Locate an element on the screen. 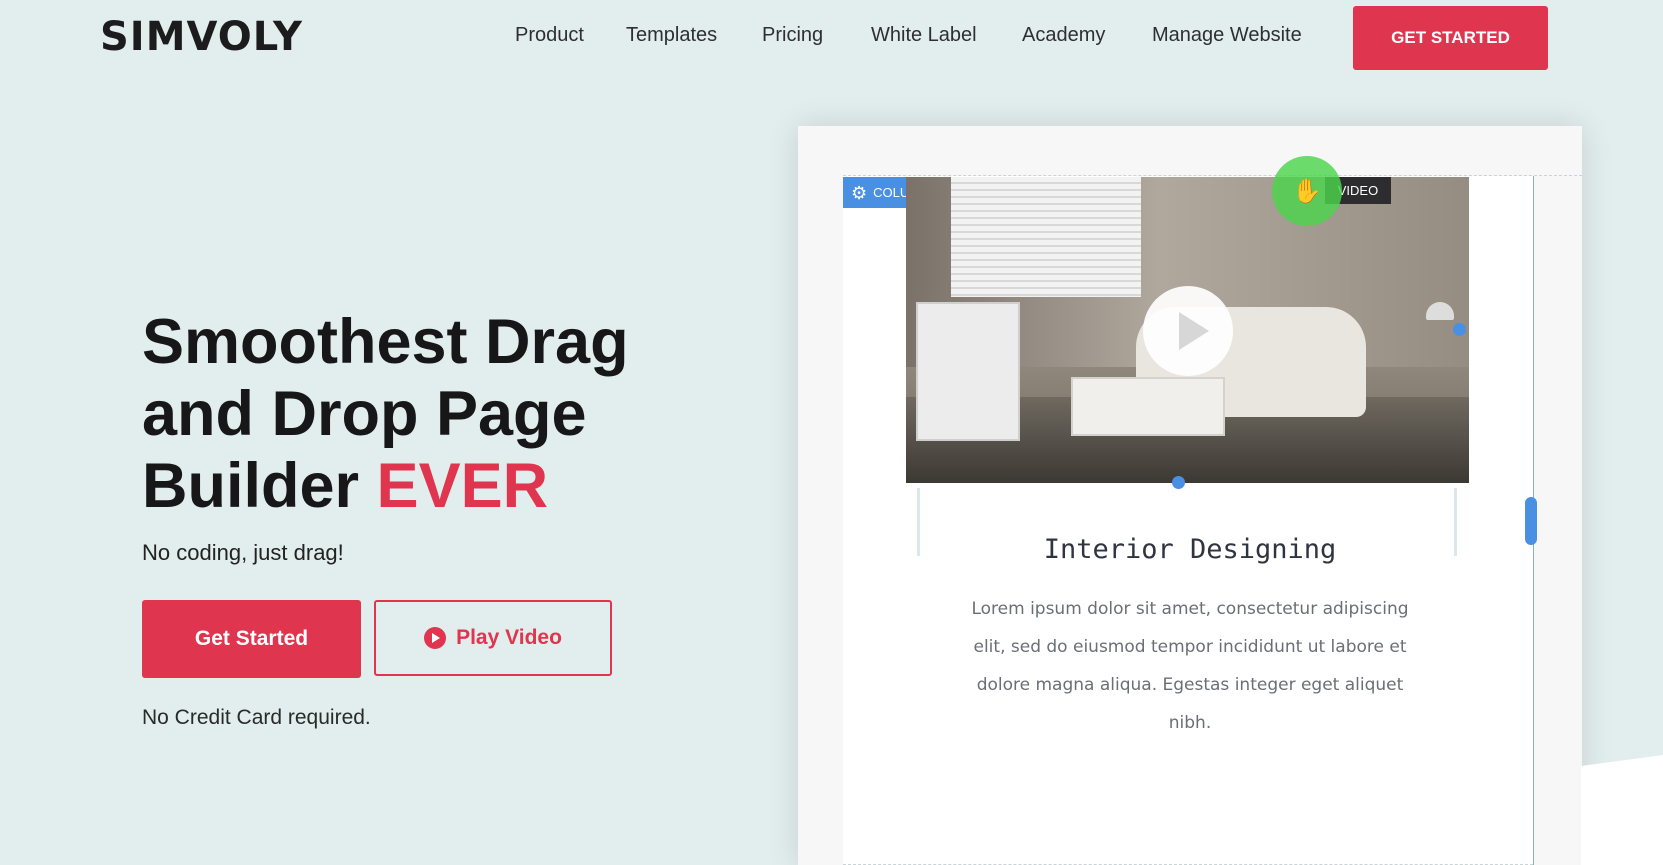  get-started-button: Get Started is located at coordinates (251, 639).